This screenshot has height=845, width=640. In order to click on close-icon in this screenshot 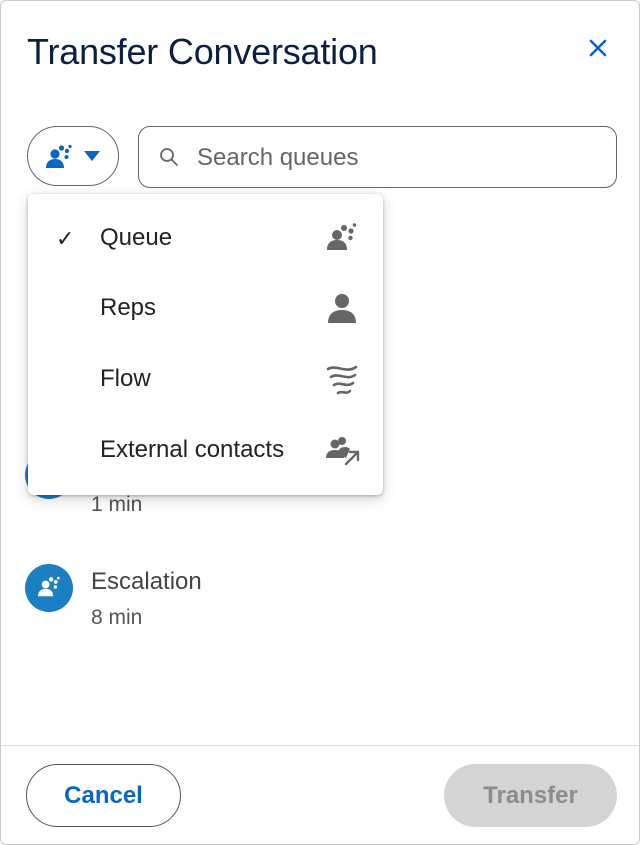, I will do `click(598, 48)`.